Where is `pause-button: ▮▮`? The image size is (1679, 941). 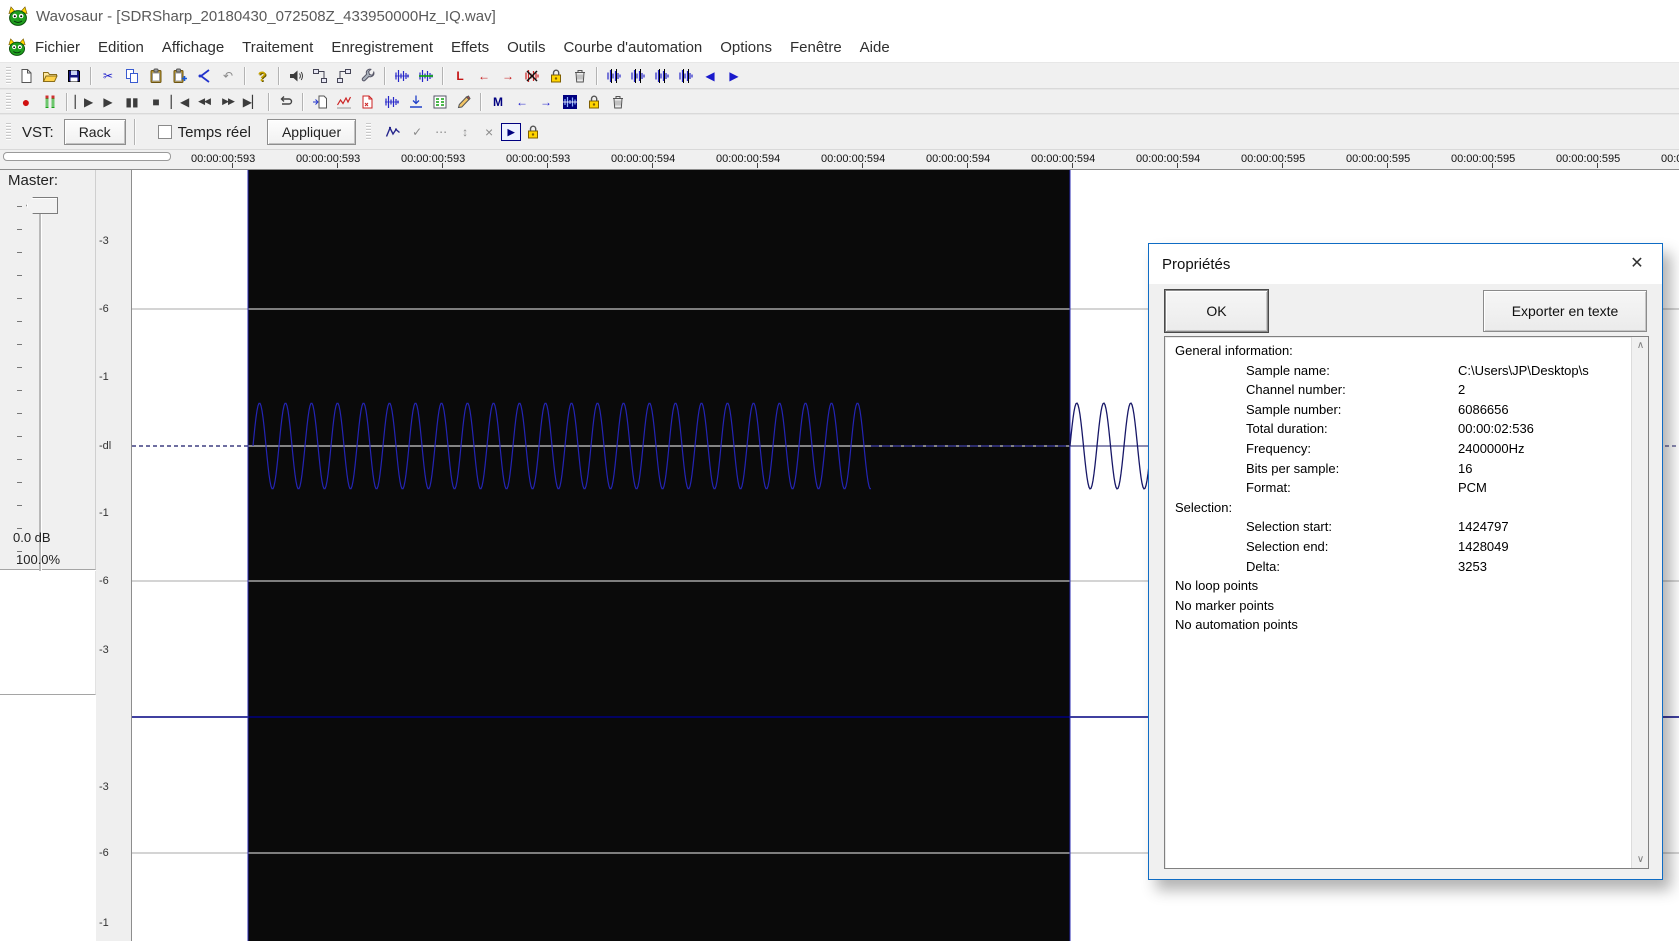 pause-button: ▮▮ is located at coordinates (132, 101).